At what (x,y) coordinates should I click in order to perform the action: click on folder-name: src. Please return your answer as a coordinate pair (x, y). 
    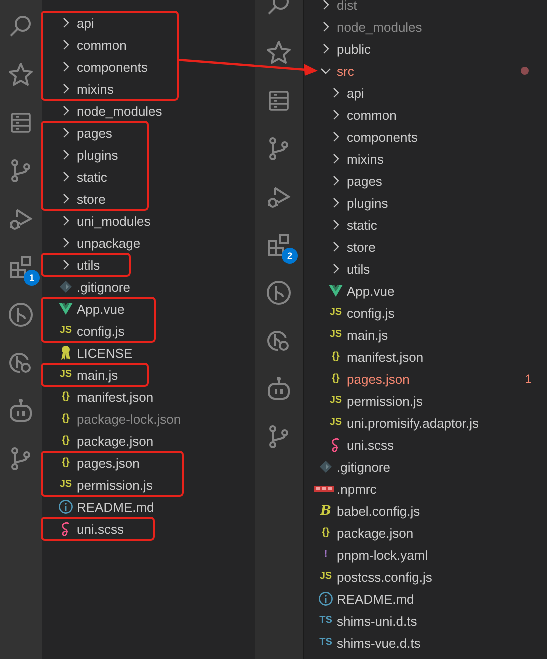
    Looking at the image, I should click on (345, 71).